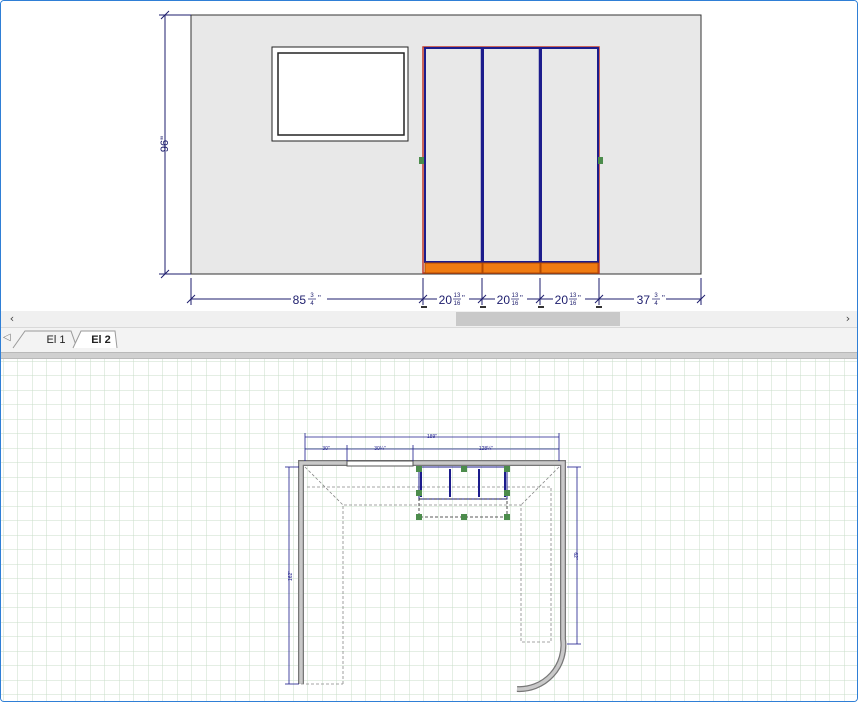 The width and height of the screenshot is (858, 702). What do you see at coordinates (380, 449) in the screenshot?
I see `plan-dim-seg2: 30¼"` at bounding box center [380, 449].